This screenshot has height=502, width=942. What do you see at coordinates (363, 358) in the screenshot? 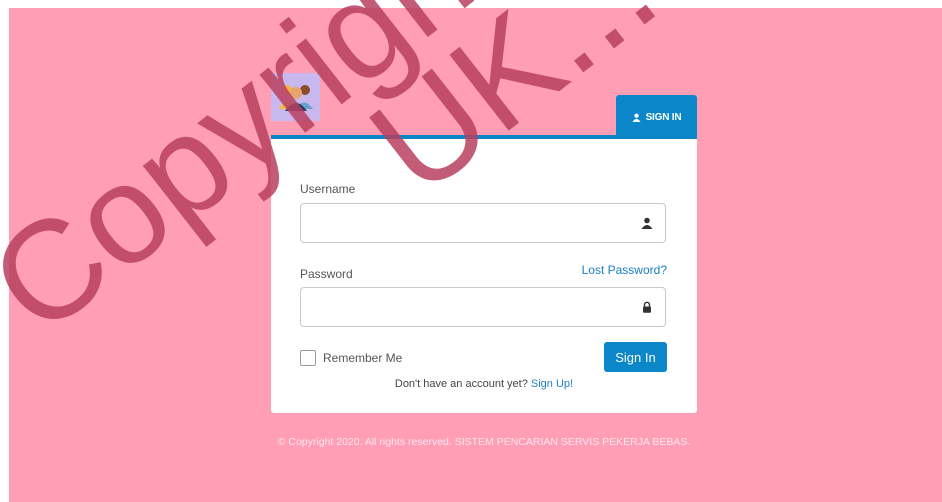
I see `remember-me-label: Remember Me` at bounding box center [363, 358].